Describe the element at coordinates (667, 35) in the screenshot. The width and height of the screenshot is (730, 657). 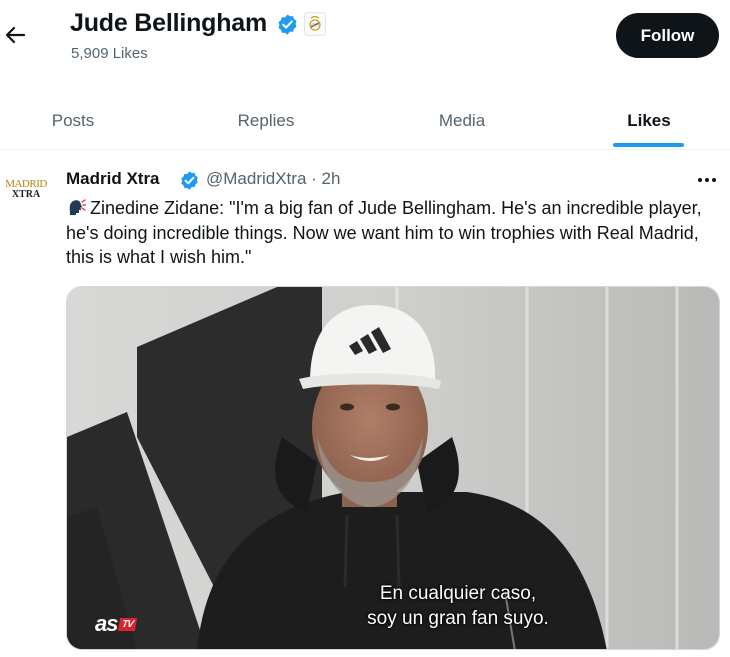
I see `follow-button: Follow` at that location.